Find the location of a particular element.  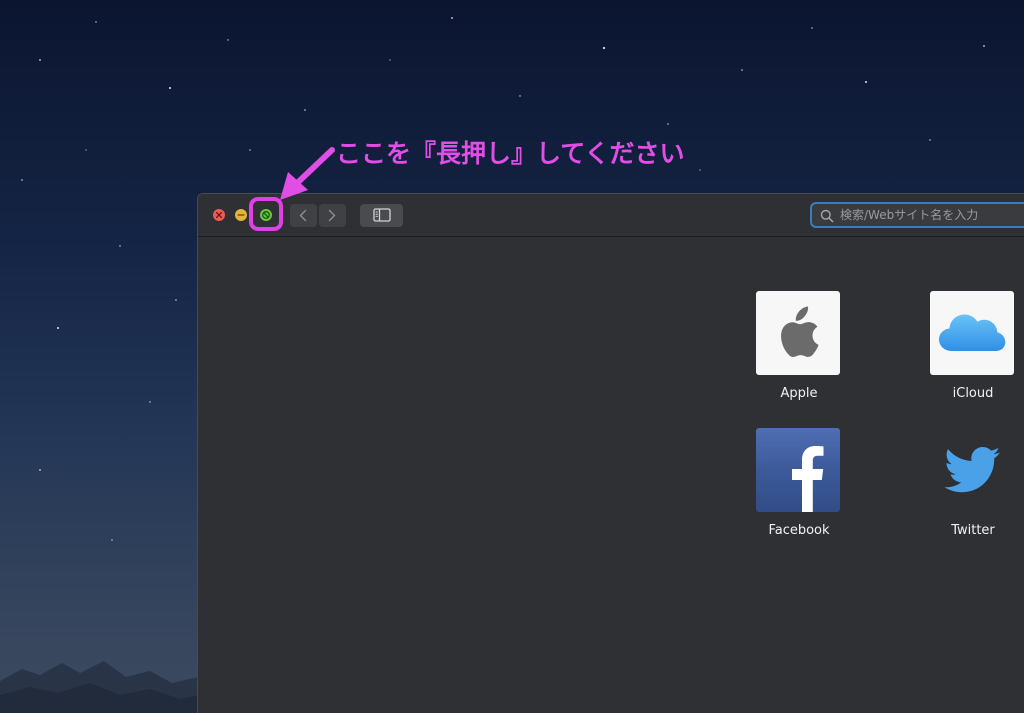

minimize-icon is located at coordinates (241, 215).